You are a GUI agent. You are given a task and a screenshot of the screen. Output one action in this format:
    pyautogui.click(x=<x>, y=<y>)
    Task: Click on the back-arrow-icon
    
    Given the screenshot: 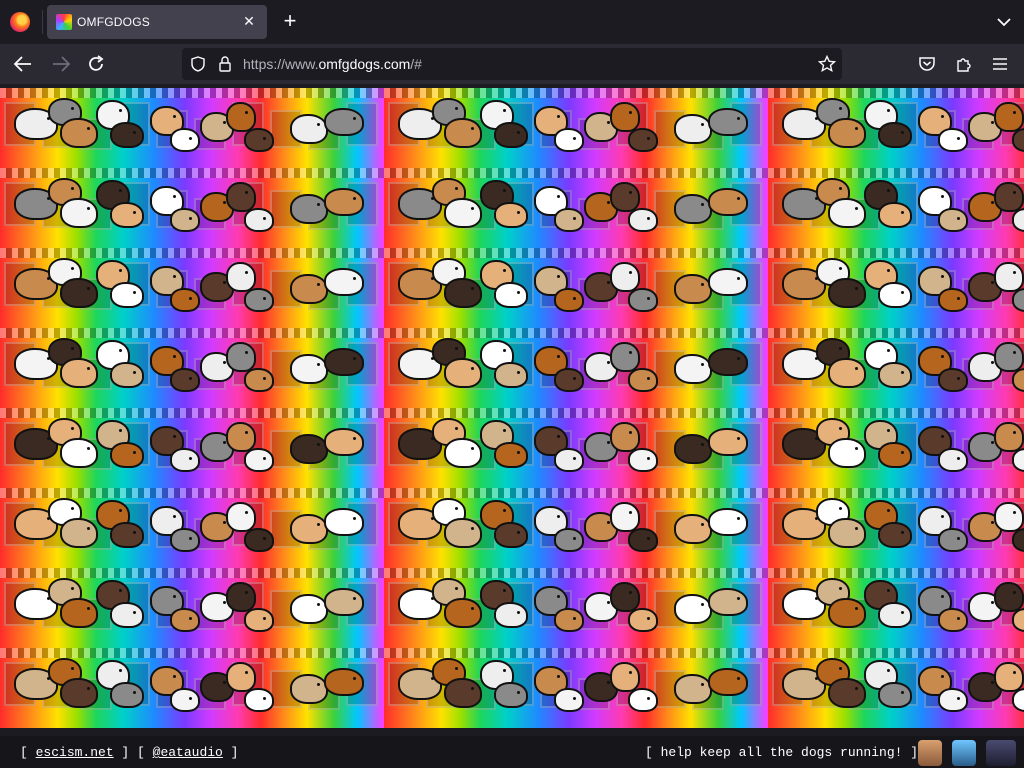 What is the action you would take?
    pyautogui.click(x=23, y=64)
    